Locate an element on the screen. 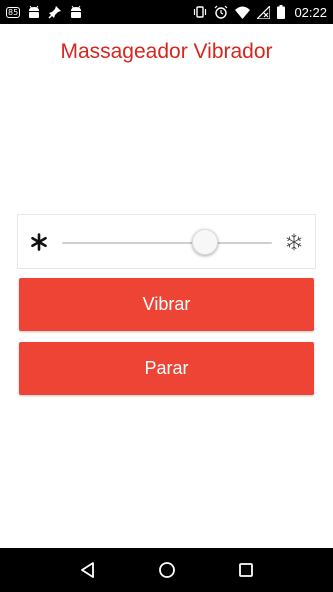  battery-icon is located at coordinates (281, 12).